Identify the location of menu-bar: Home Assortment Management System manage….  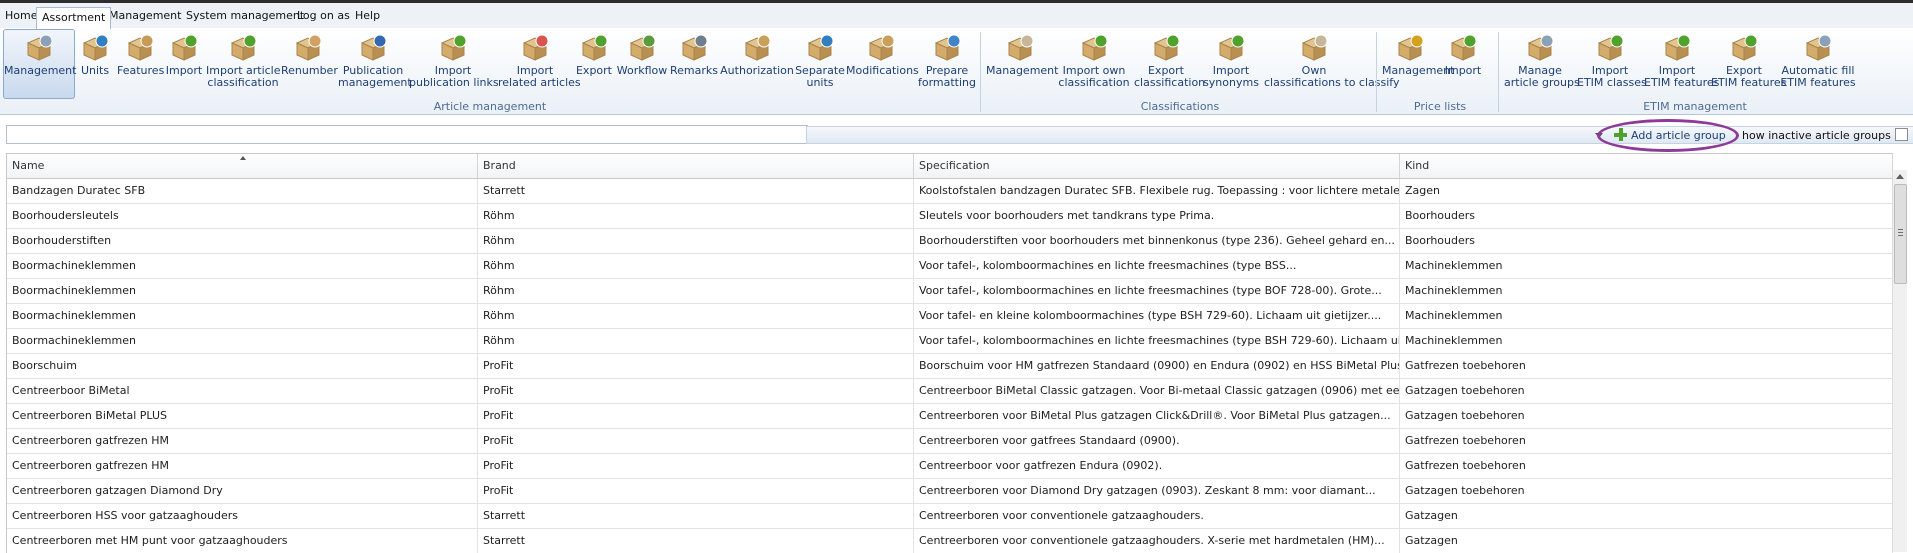
(956, 16).